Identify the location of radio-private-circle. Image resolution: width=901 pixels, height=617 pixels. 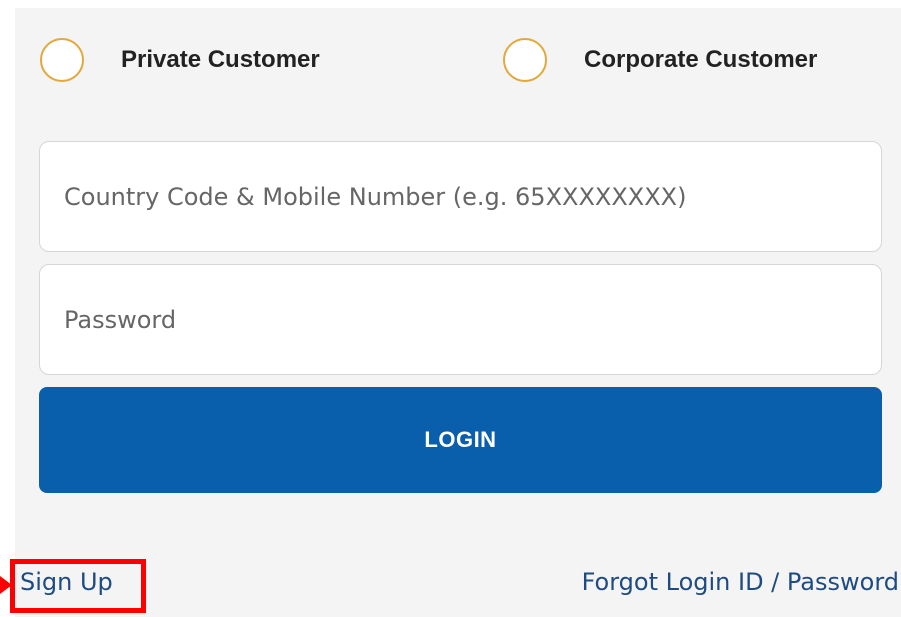
(62, 60).